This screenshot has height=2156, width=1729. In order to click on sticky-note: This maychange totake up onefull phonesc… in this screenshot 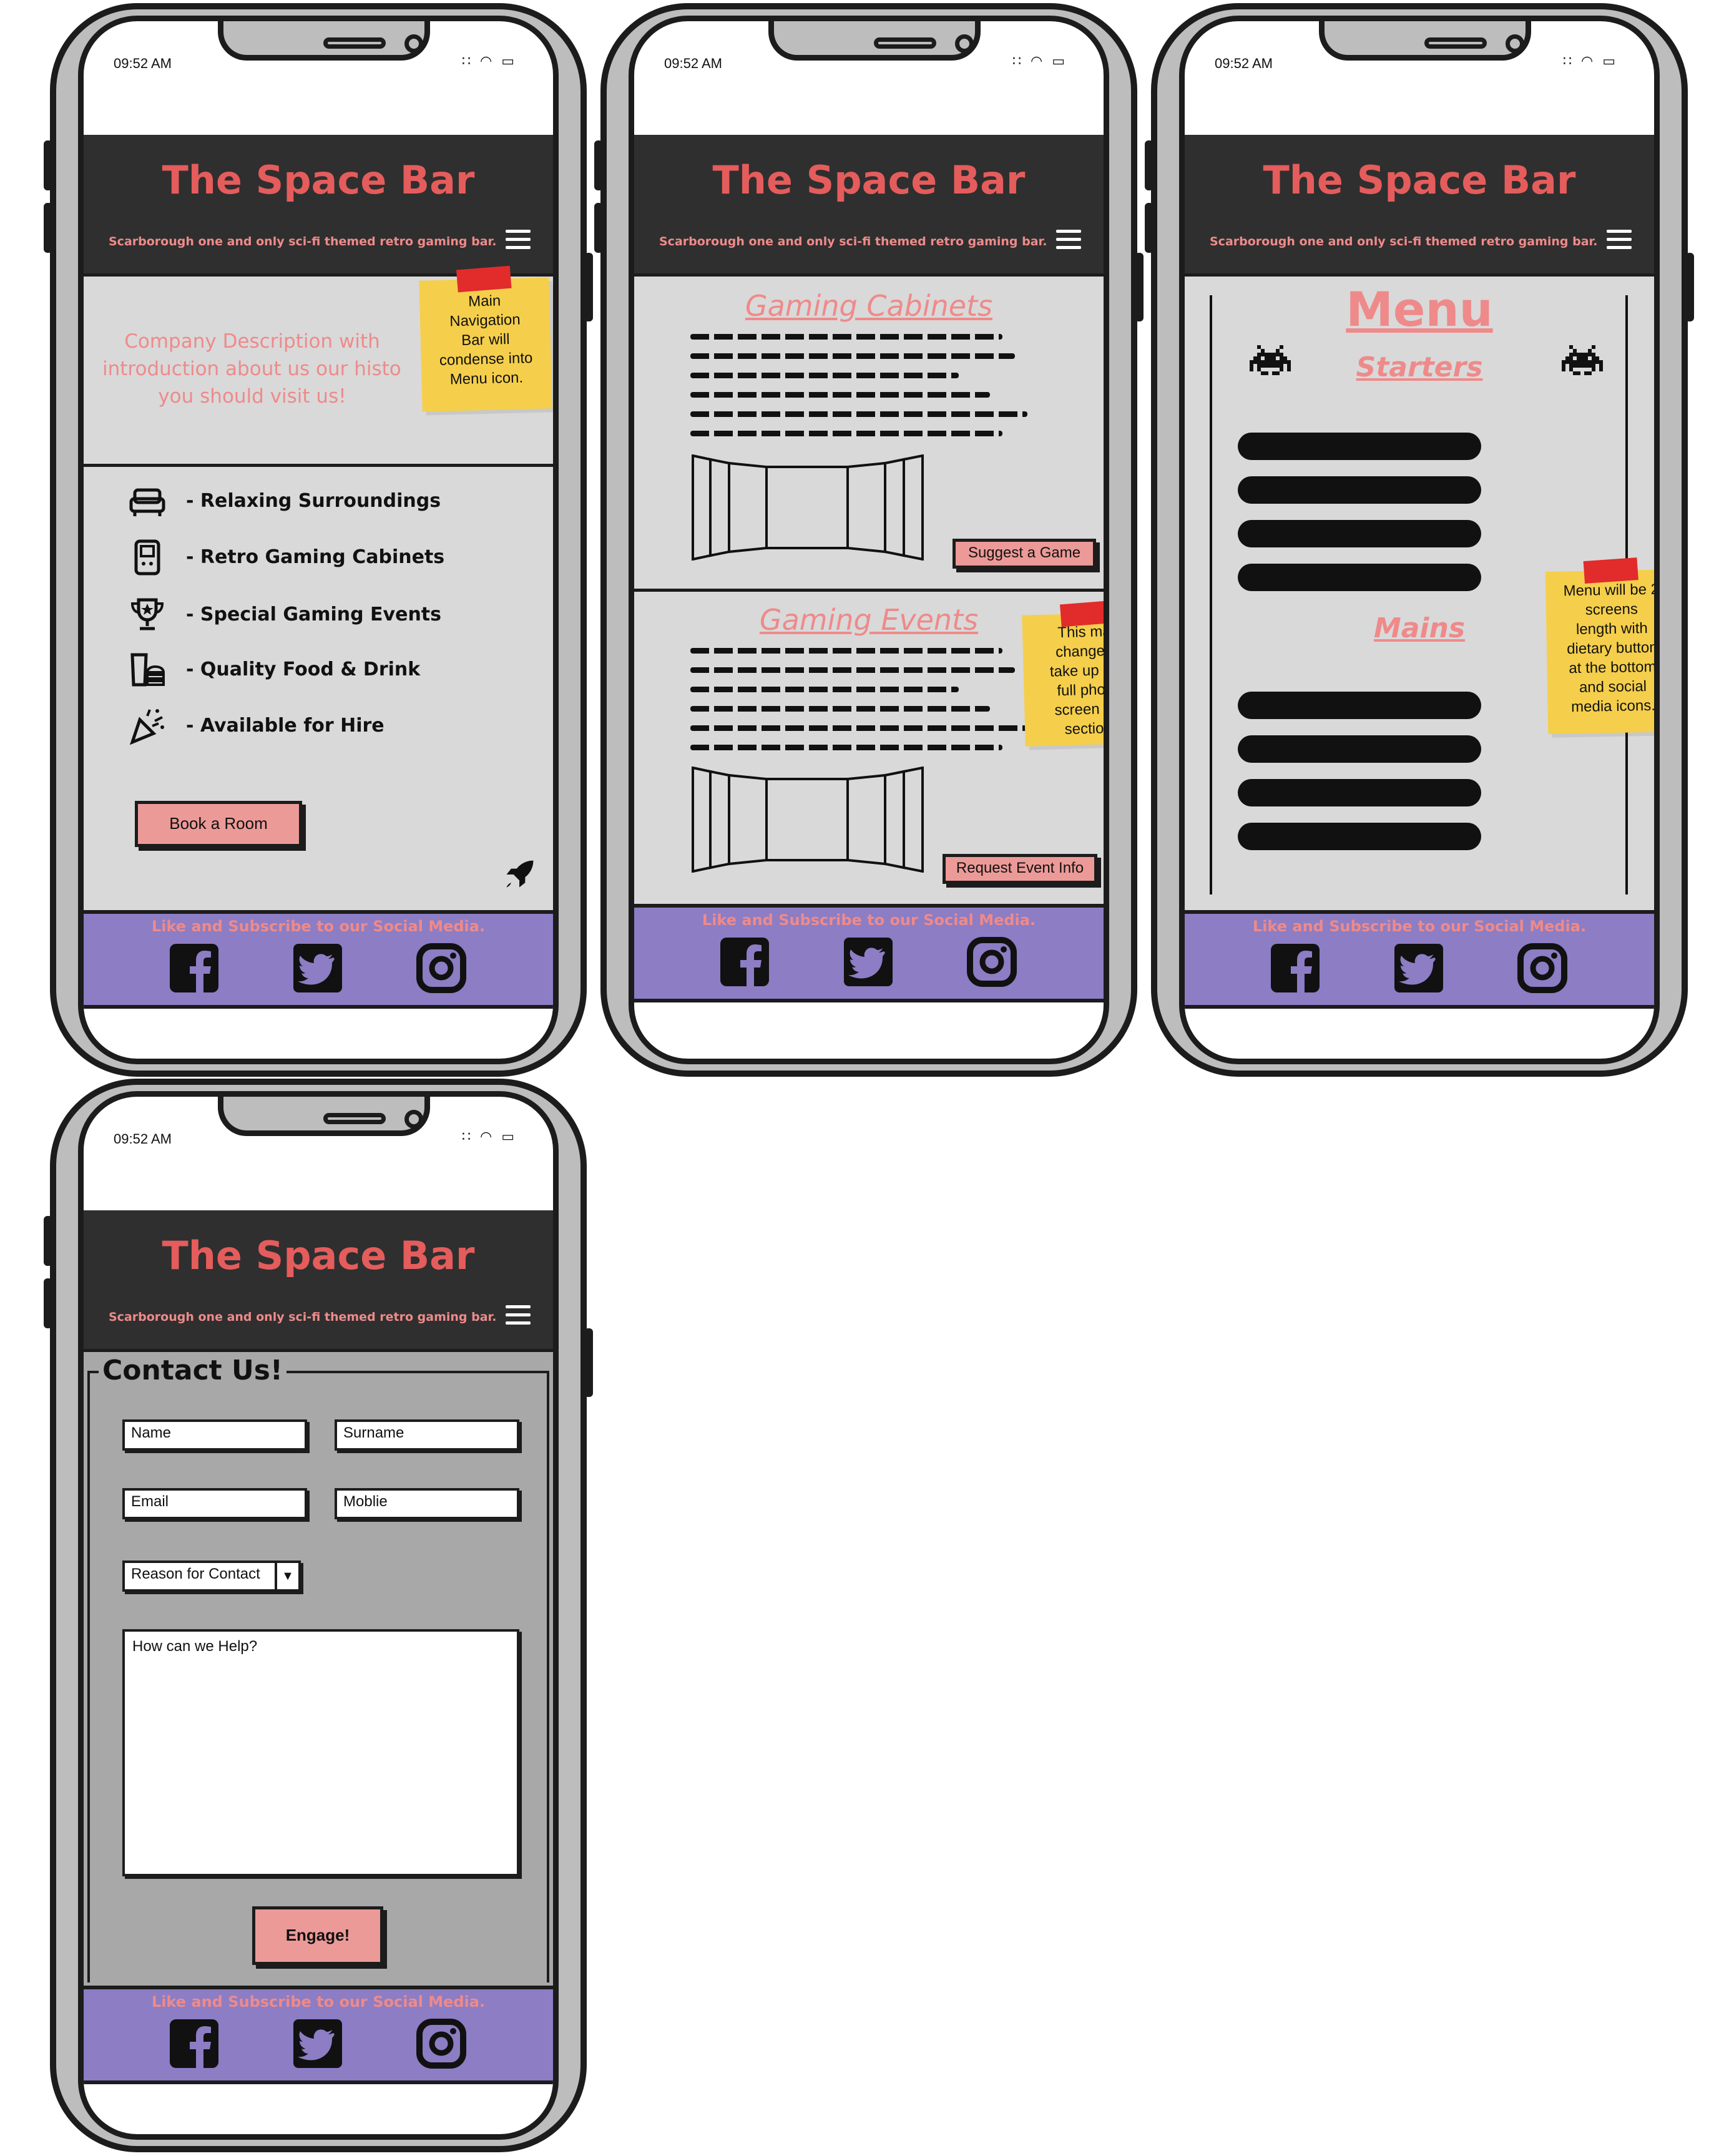, I will do `click(1063, 673)`.